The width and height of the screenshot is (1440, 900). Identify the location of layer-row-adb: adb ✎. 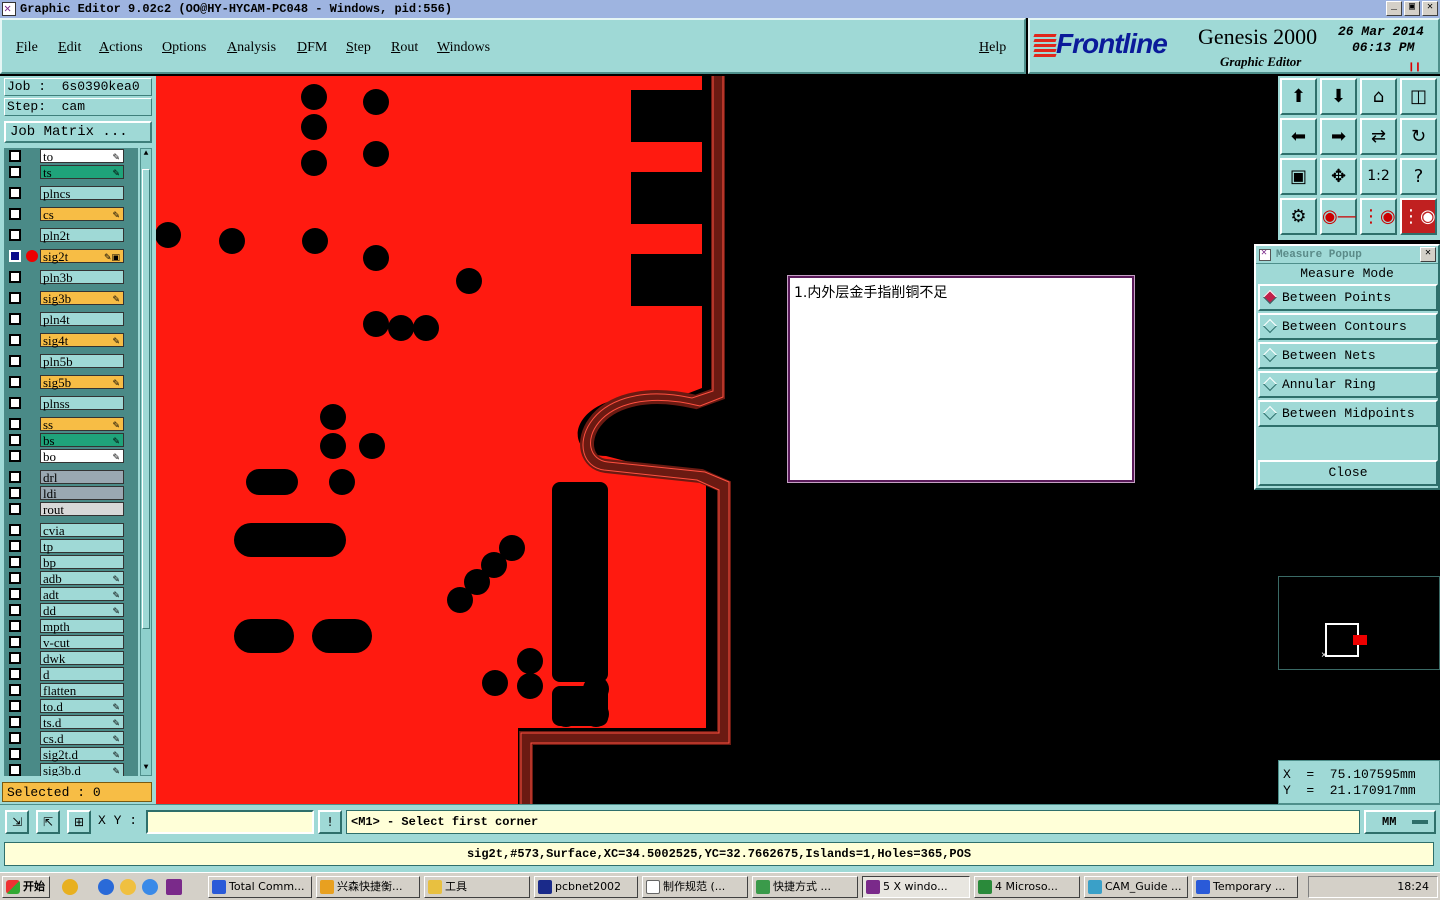
(71, 578).